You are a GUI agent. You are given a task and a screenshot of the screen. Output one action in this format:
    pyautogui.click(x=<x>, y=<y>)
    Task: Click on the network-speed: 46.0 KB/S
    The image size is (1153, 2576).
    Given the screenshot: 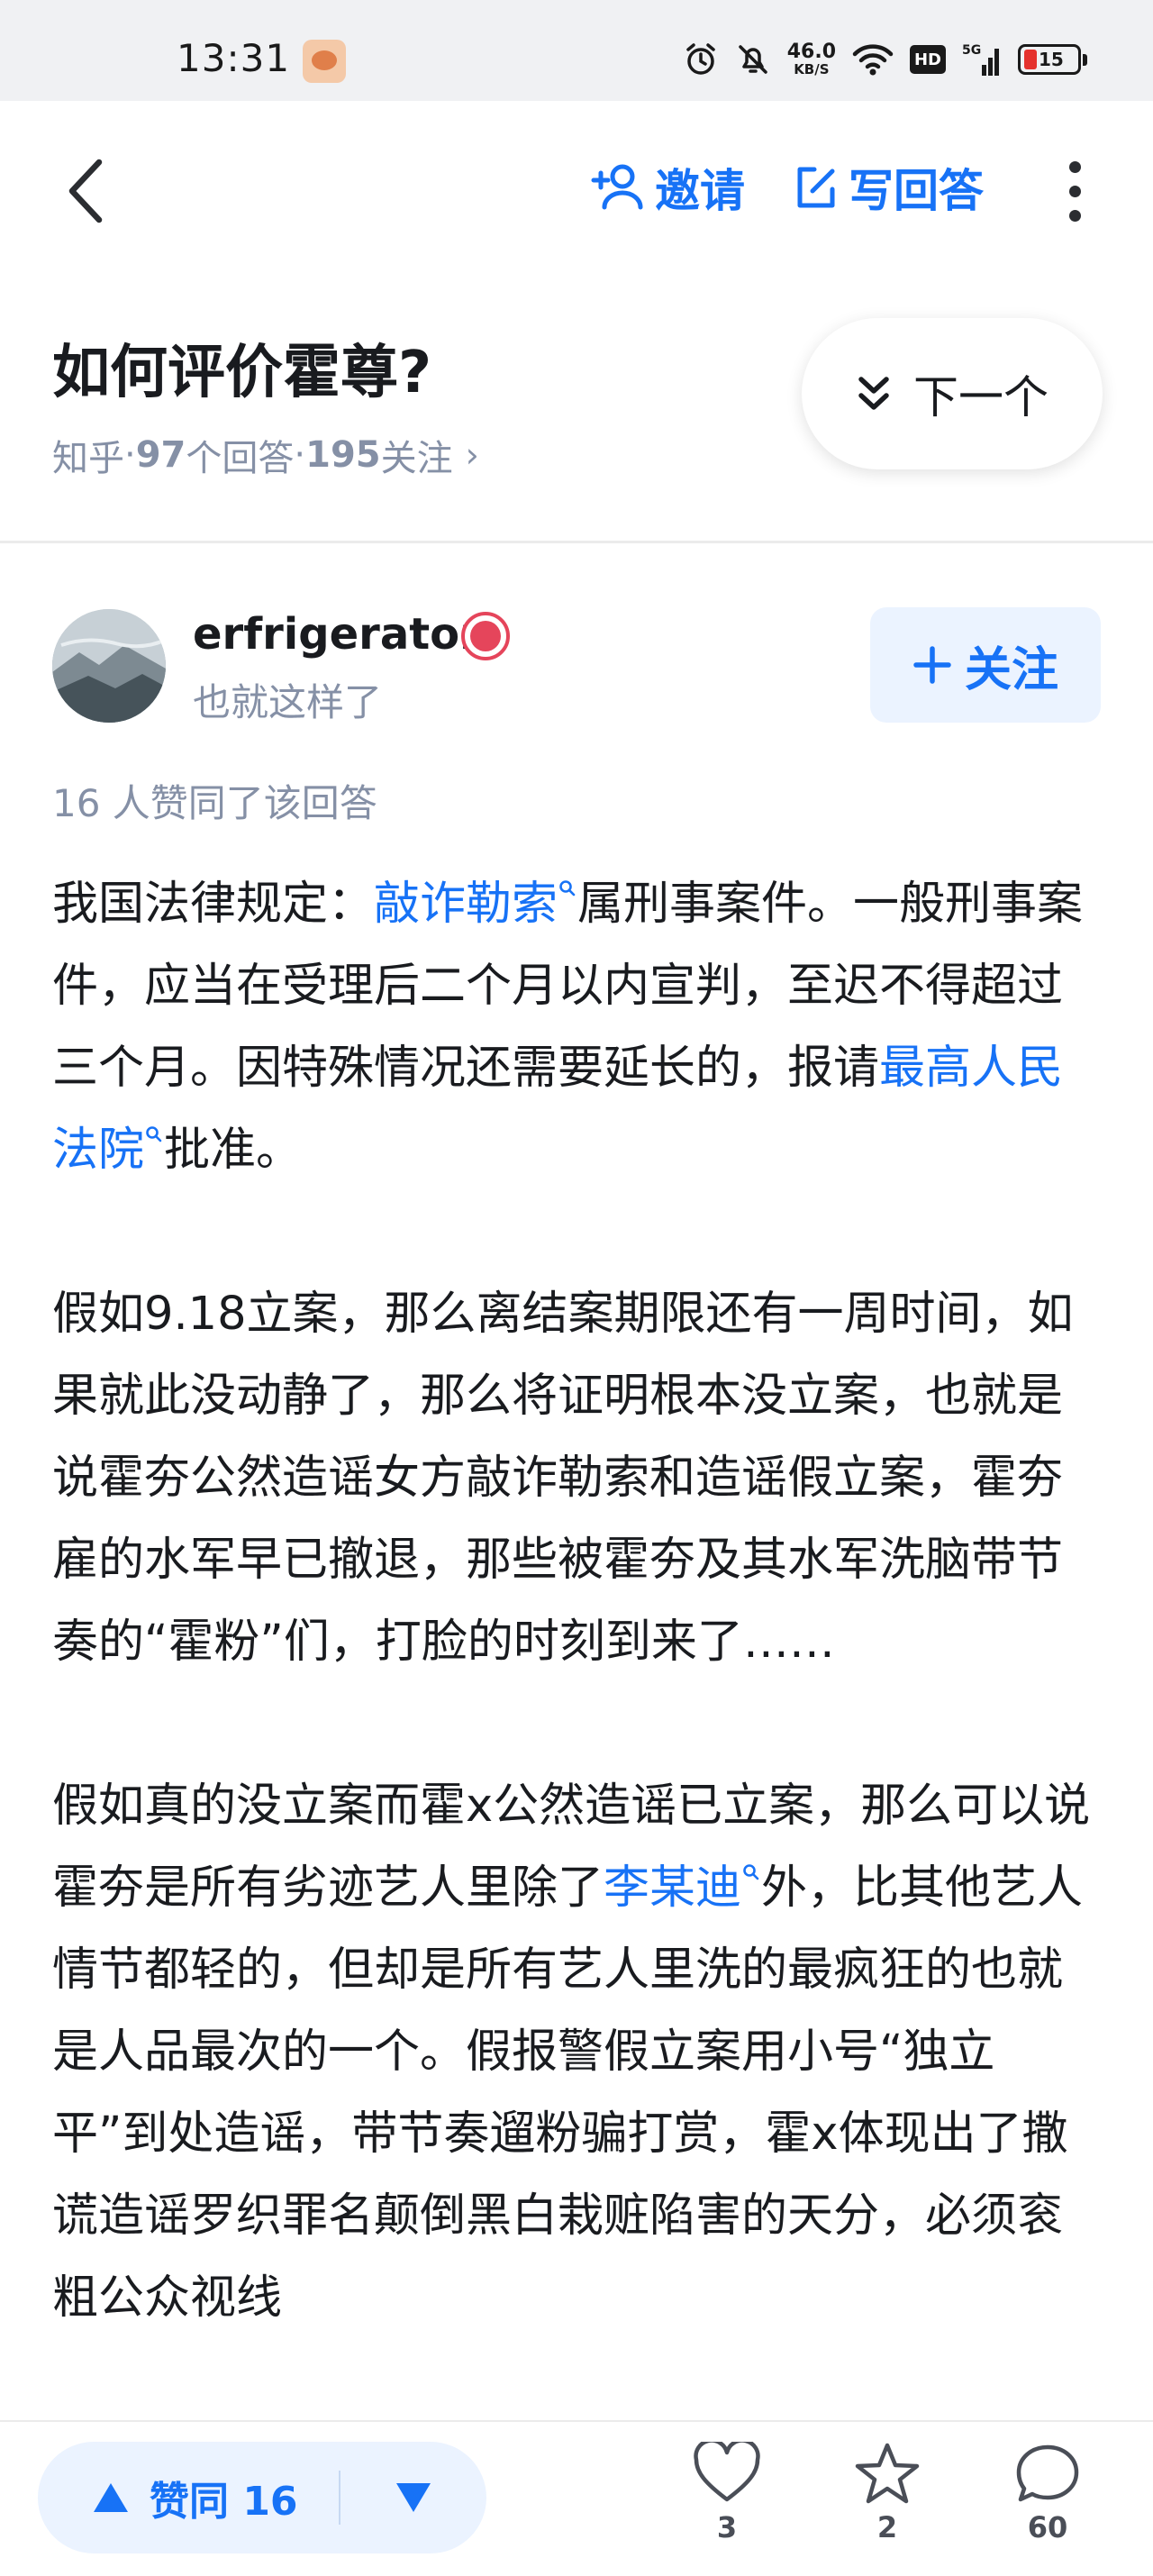 What is the action you would take?
    pyautogui.click(x=811, y=58)
    